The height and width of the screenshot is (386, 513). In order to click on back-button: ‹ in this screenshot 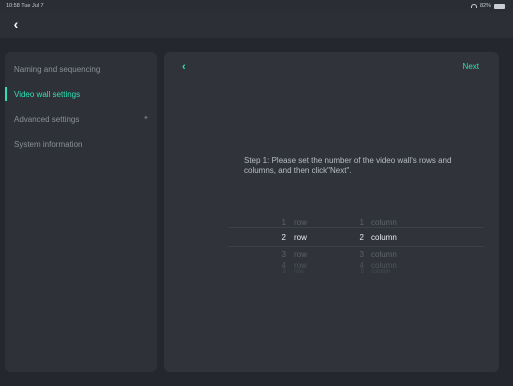, I will do `click(16, 24)`.